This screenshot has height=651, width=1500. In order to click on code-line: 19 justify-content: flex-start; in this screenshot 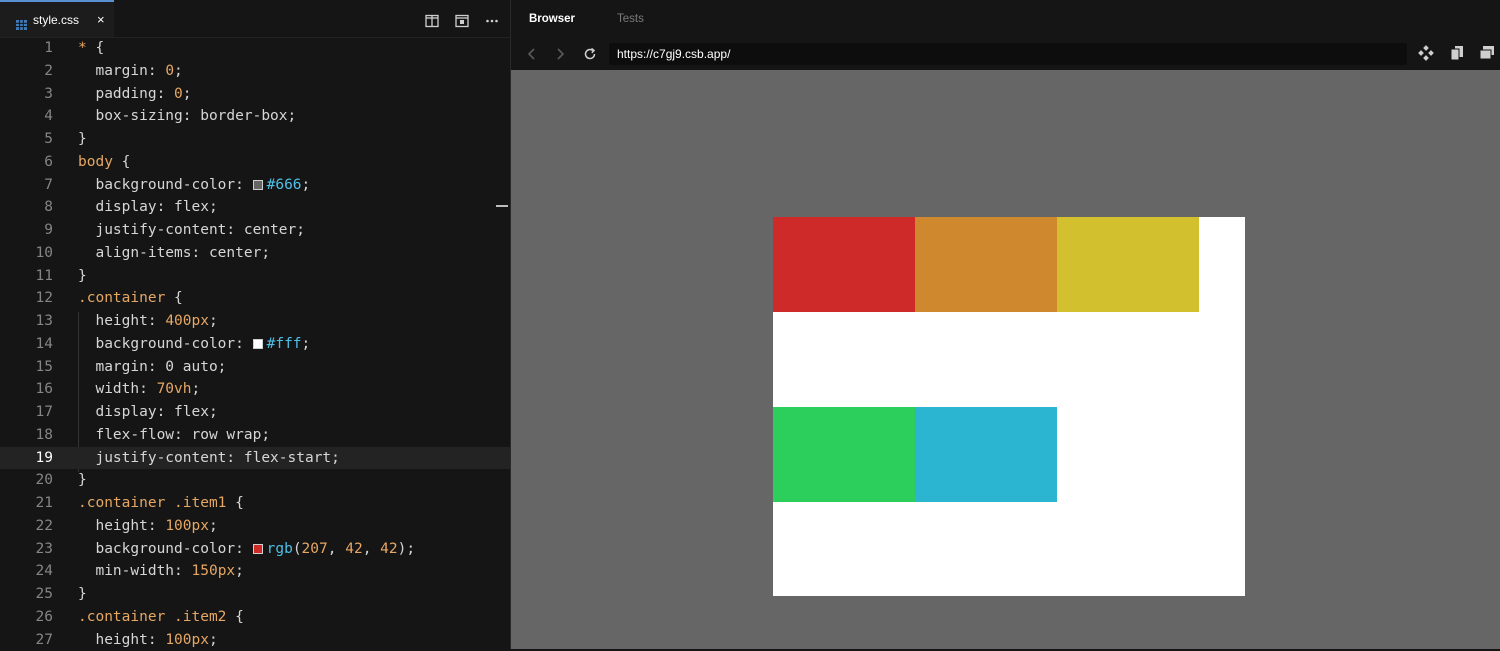, I will do `click(255, 458)`.